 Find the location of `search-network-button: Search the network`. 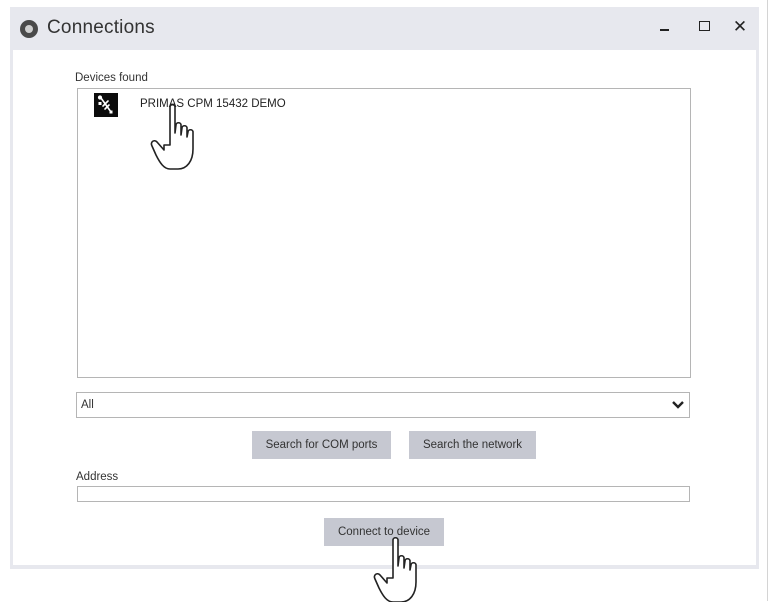

search-network-button: Search the network is located at coordinates (472, 445).